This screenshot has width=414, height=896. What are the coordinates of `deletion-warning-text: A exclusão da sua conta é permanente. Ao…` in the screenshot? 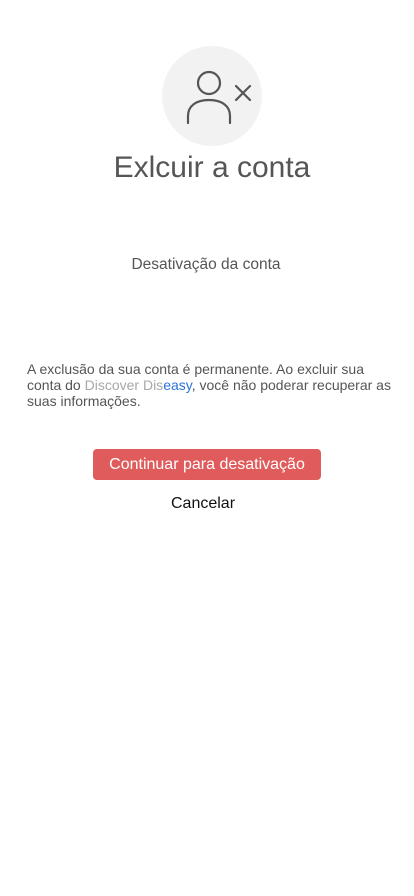 It's located at (214, 385).